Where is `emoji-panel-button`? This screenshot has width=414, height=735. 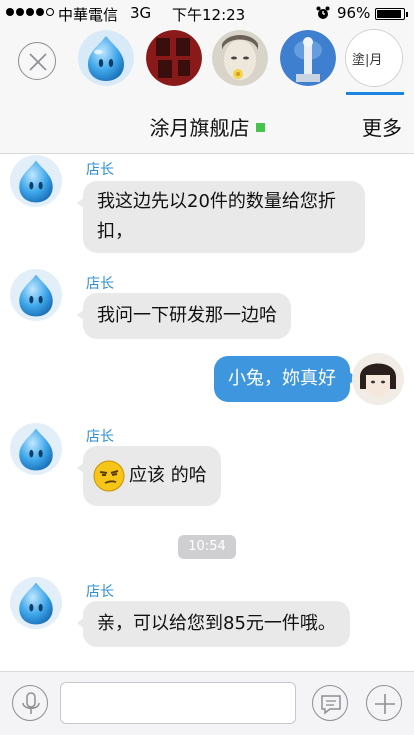 emoji-panel-button is located at coordinates (330, 703).